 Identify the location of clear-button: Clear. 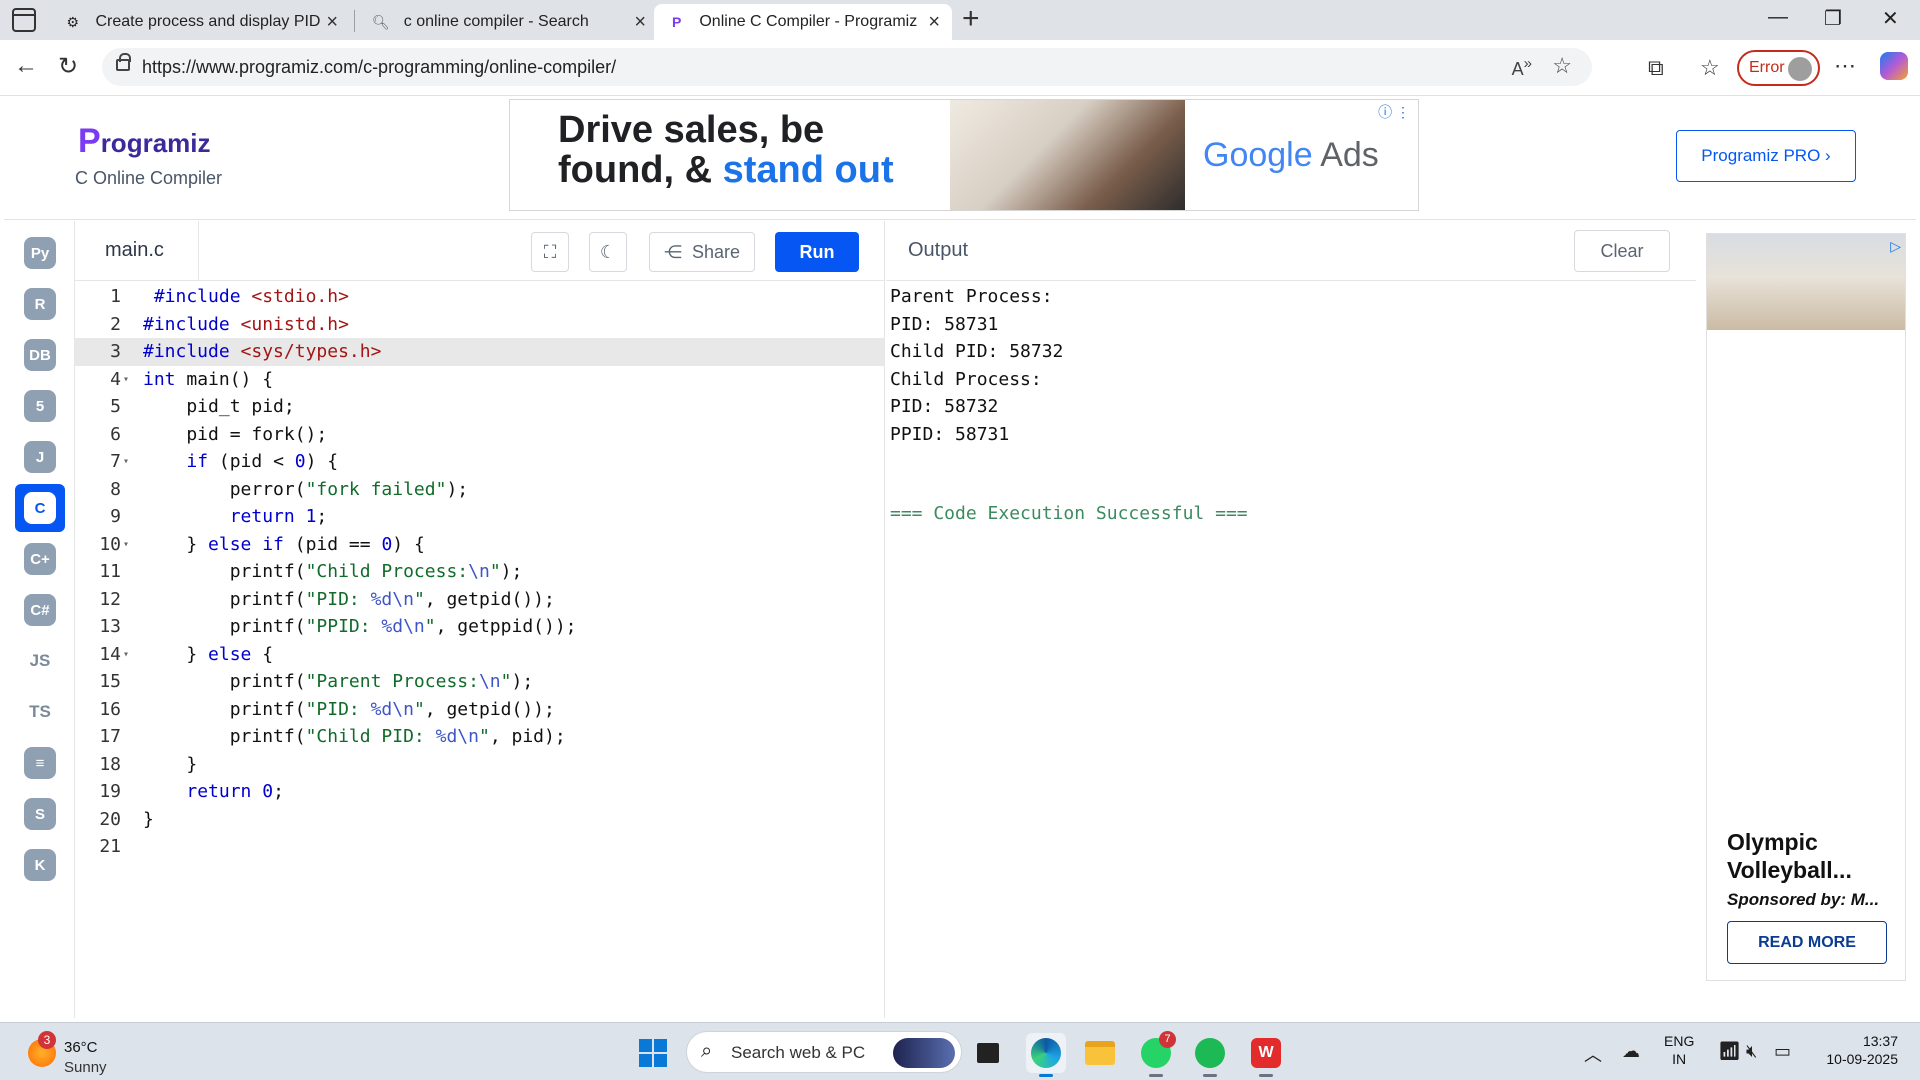
(1622, 251).